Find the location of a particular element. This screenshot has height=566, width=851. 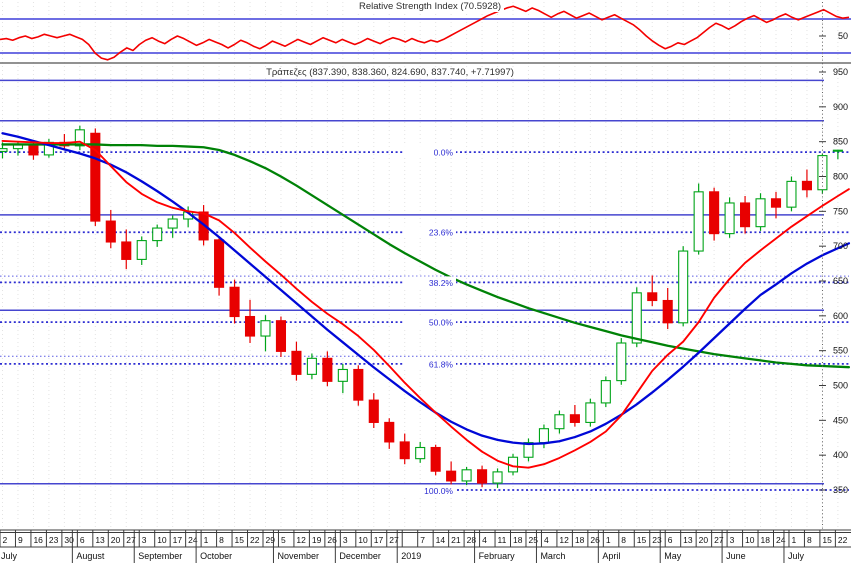

svg-text: 650 is located at coordinates (840, 281).